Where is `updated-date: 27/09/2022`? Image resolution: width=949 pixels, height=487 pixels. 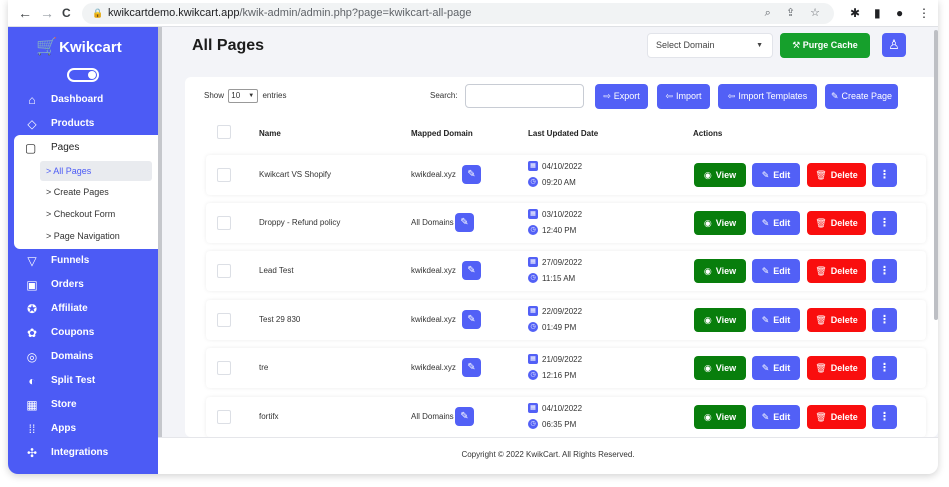
updated-date: 27/09/2022 is located at coordinates (562, 262).